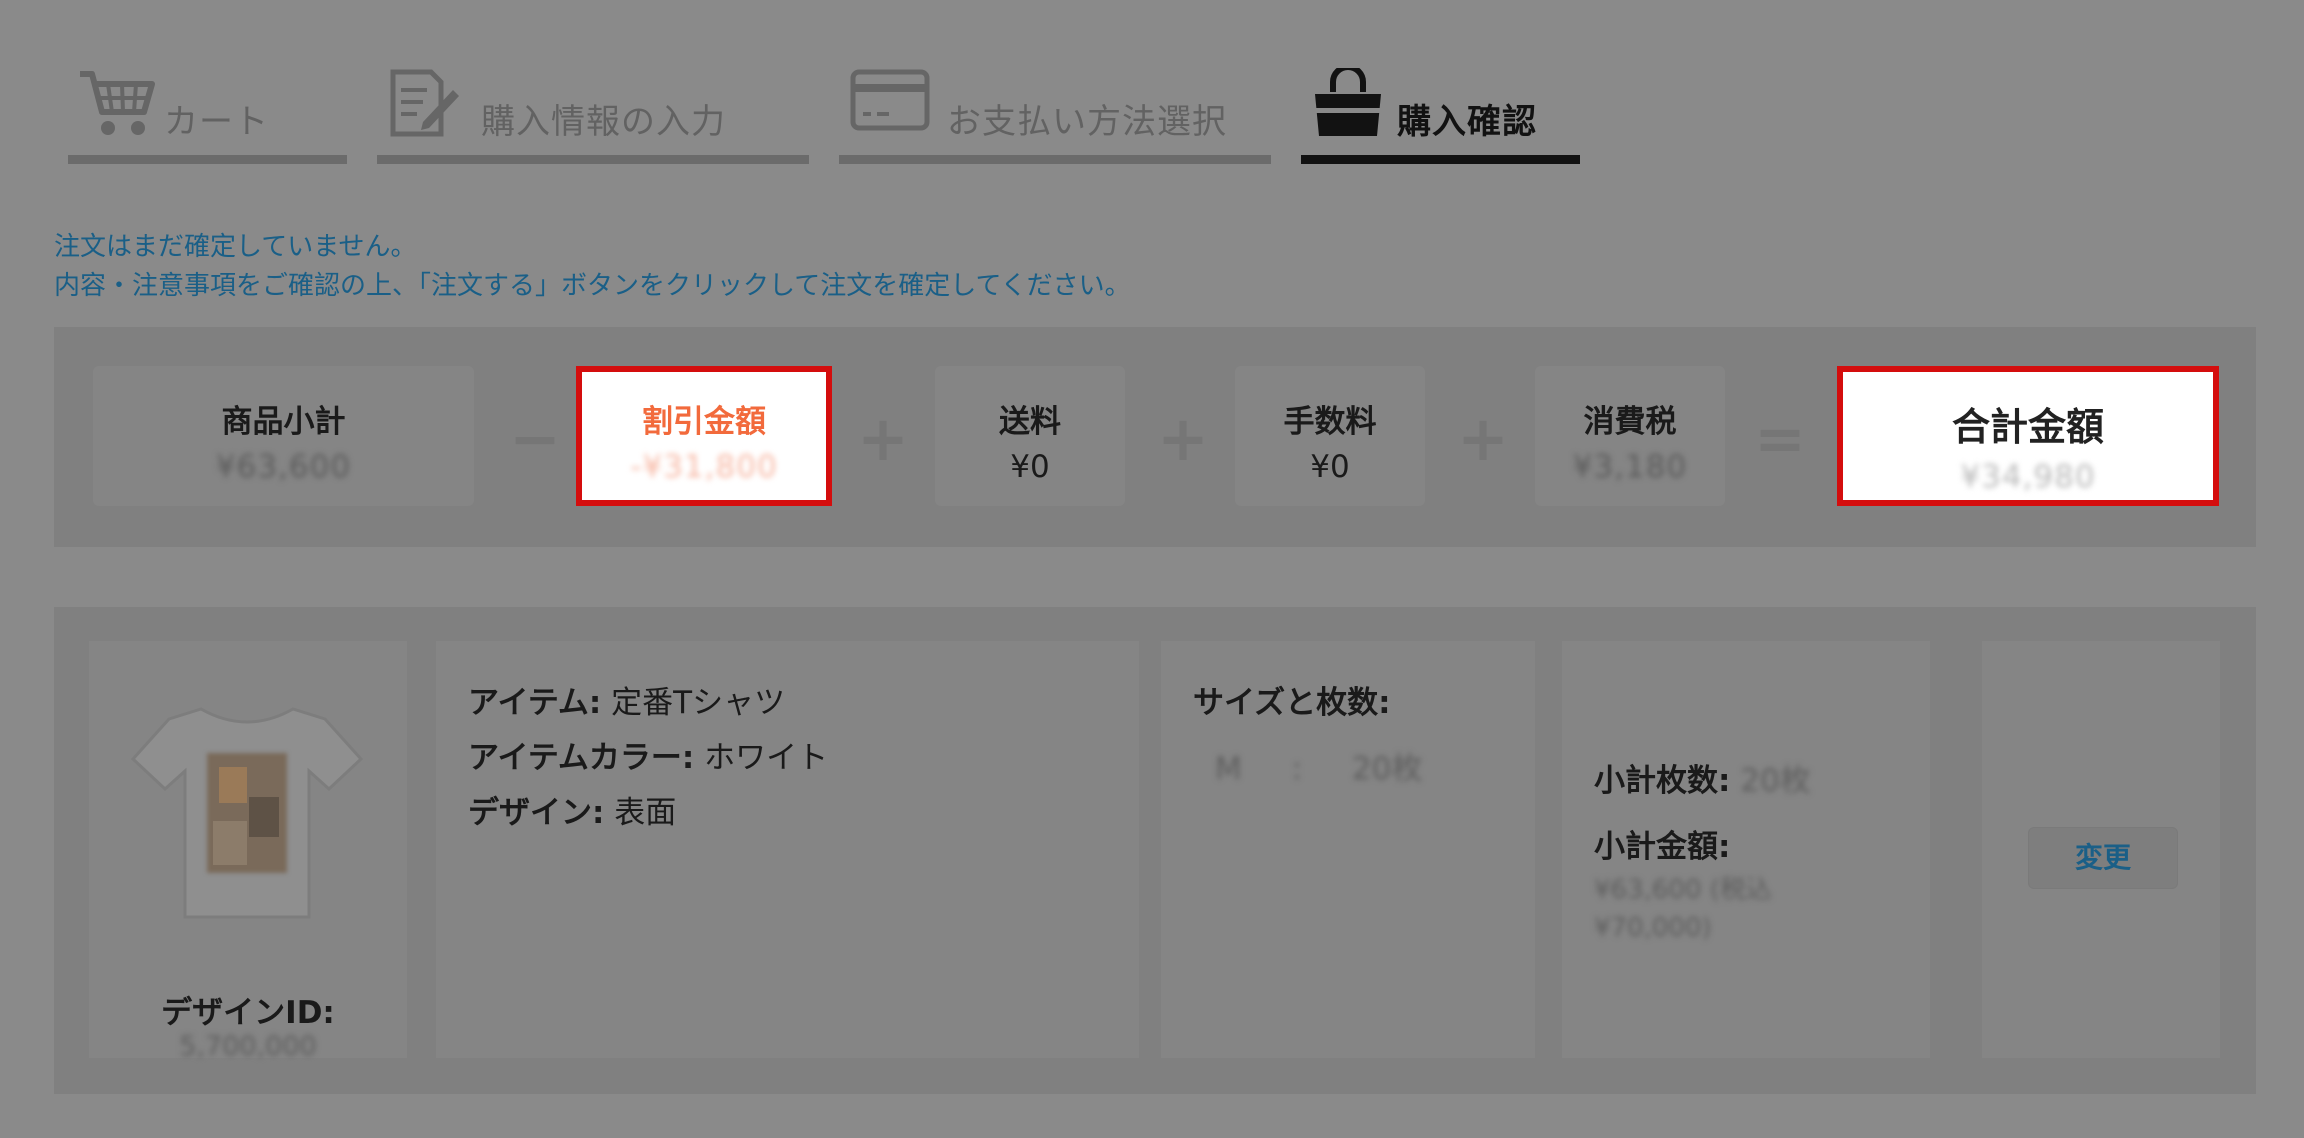 Image resolution: width=2304 pixels, height=1138 pixels. What do you see at coordinates (1330, 467) in the screenshot?
I see `fee-value: ¥0` at bounding box center [1330, 467].